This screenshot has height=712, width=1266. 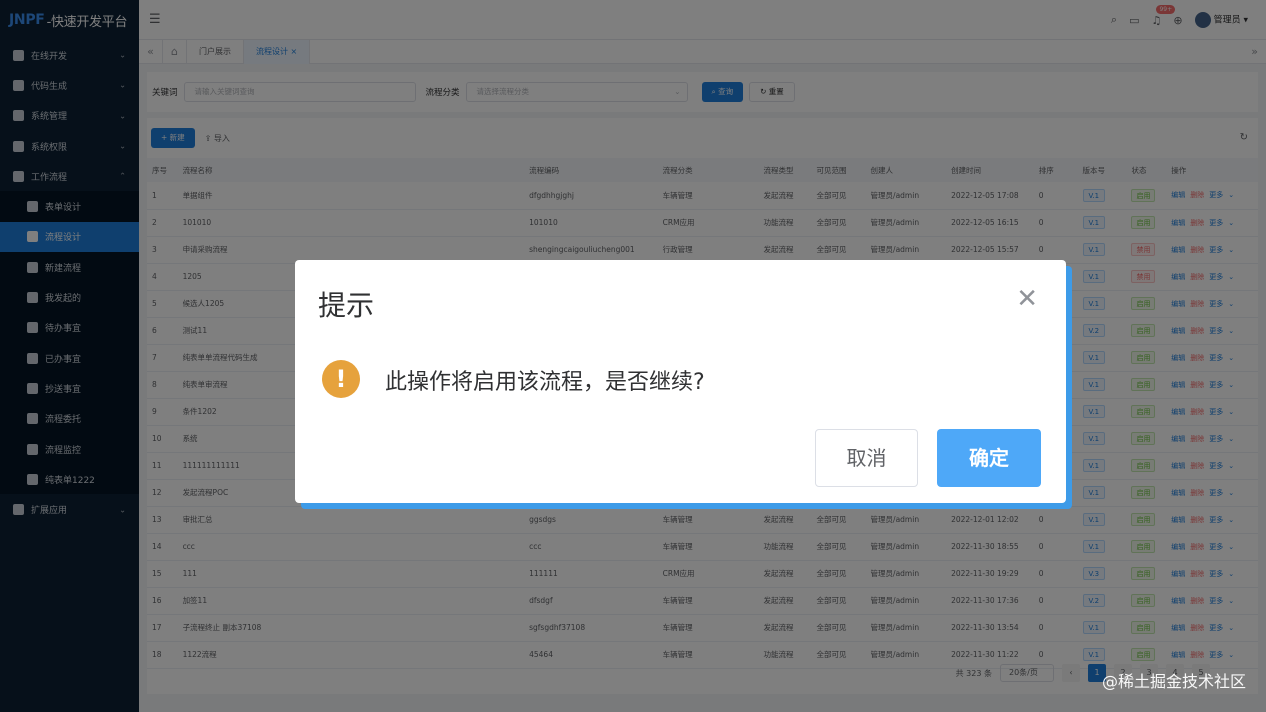 I want to click on warning-icon: !, so click(x=341, y=379).